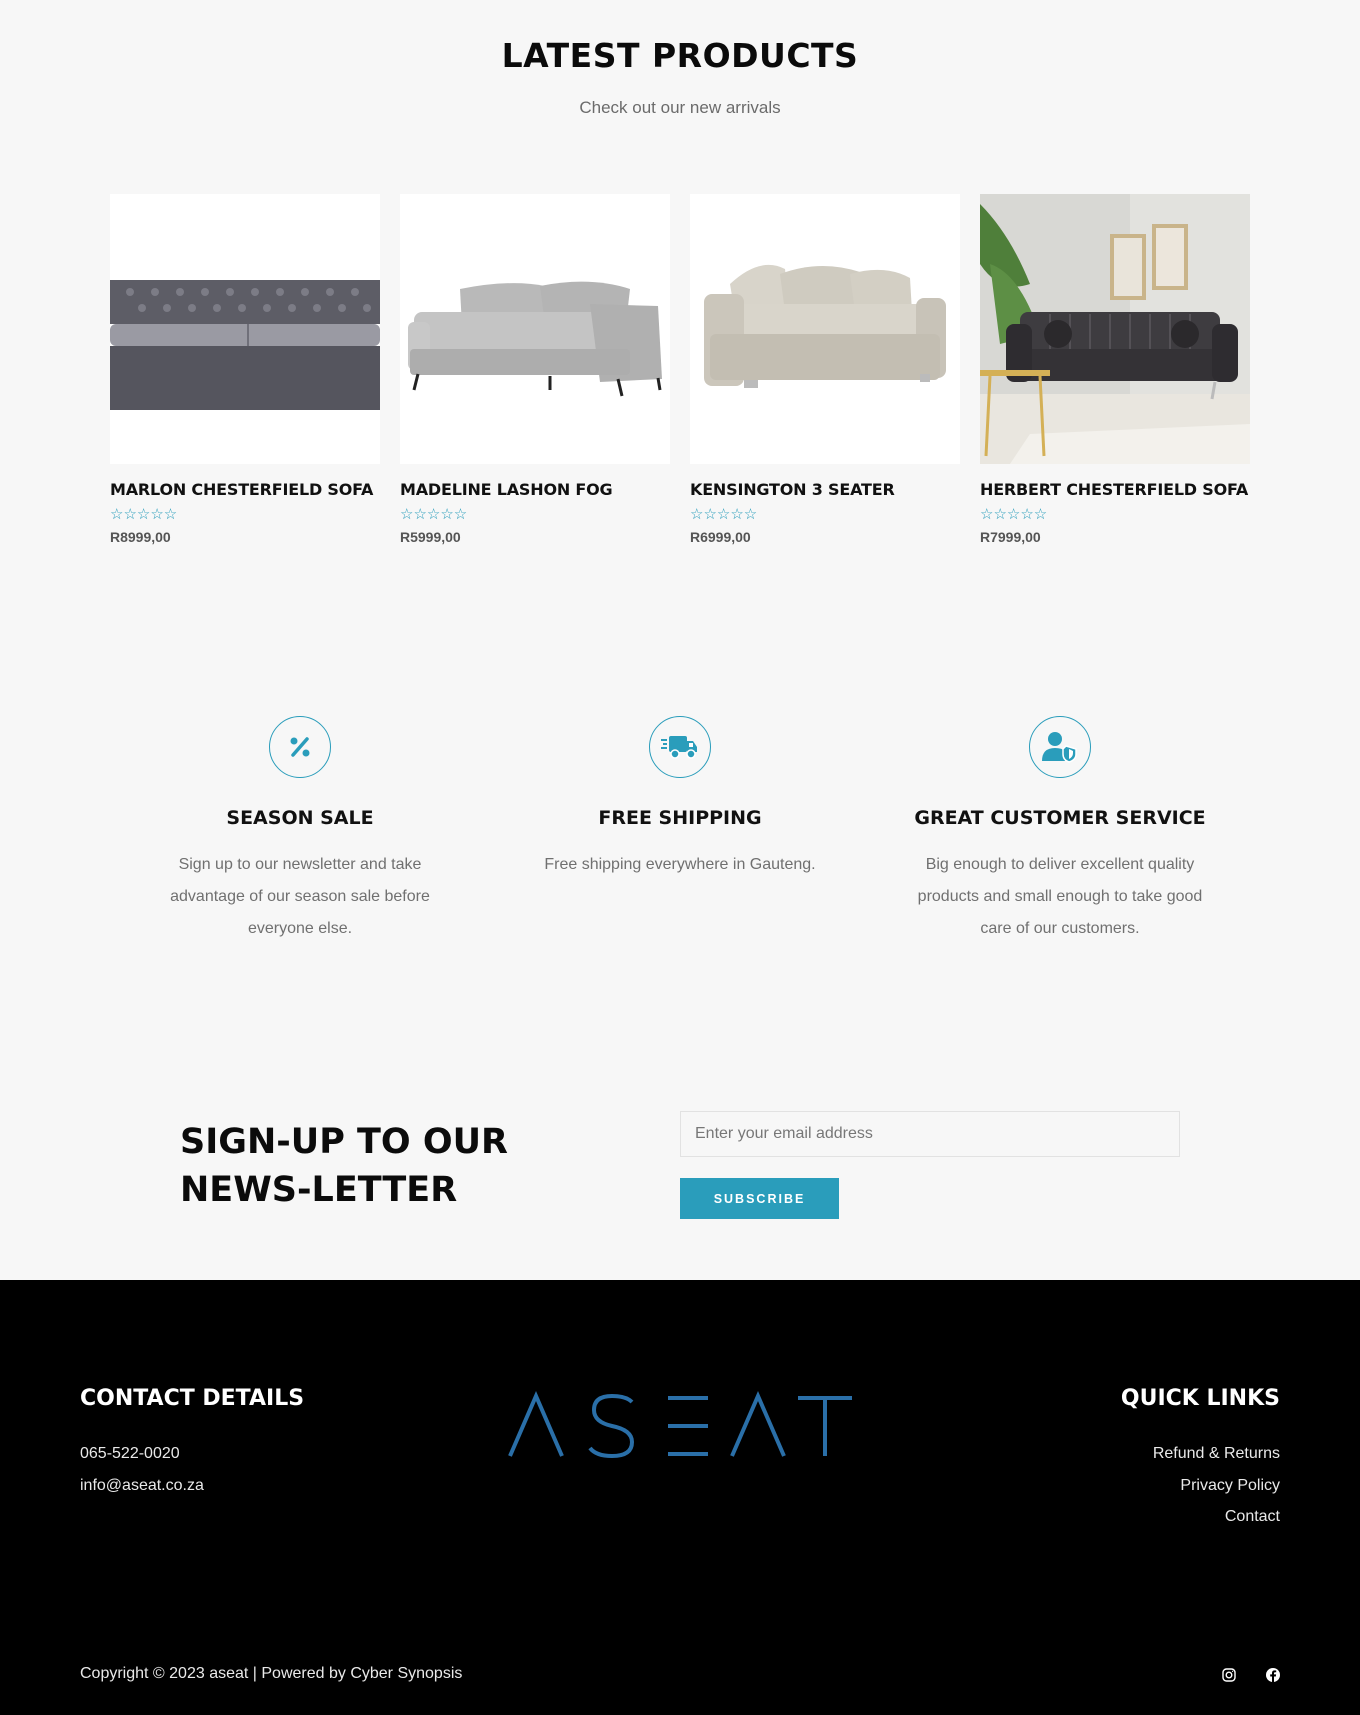 Image resolution: width=1360 pixels, height=1715 pixels. Describe the element at coordinates (681, 1425) in the screenshot. I see `aseat-logo` at that location.